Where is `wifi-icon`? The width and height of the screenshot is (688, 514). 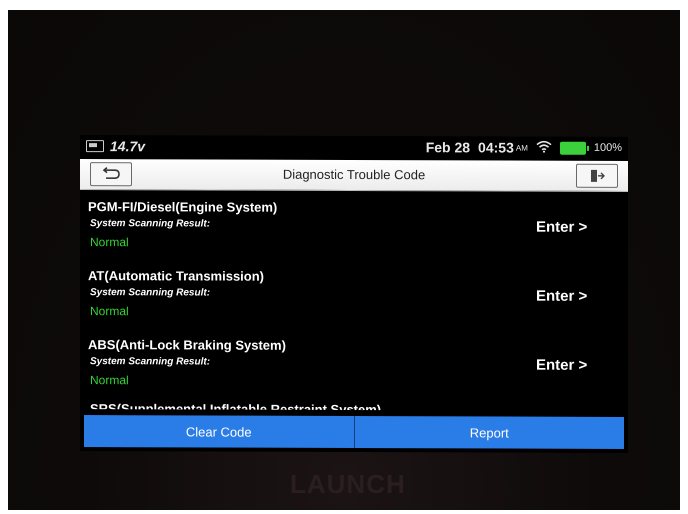
wifi-icon is located at coordinates (544, 147).